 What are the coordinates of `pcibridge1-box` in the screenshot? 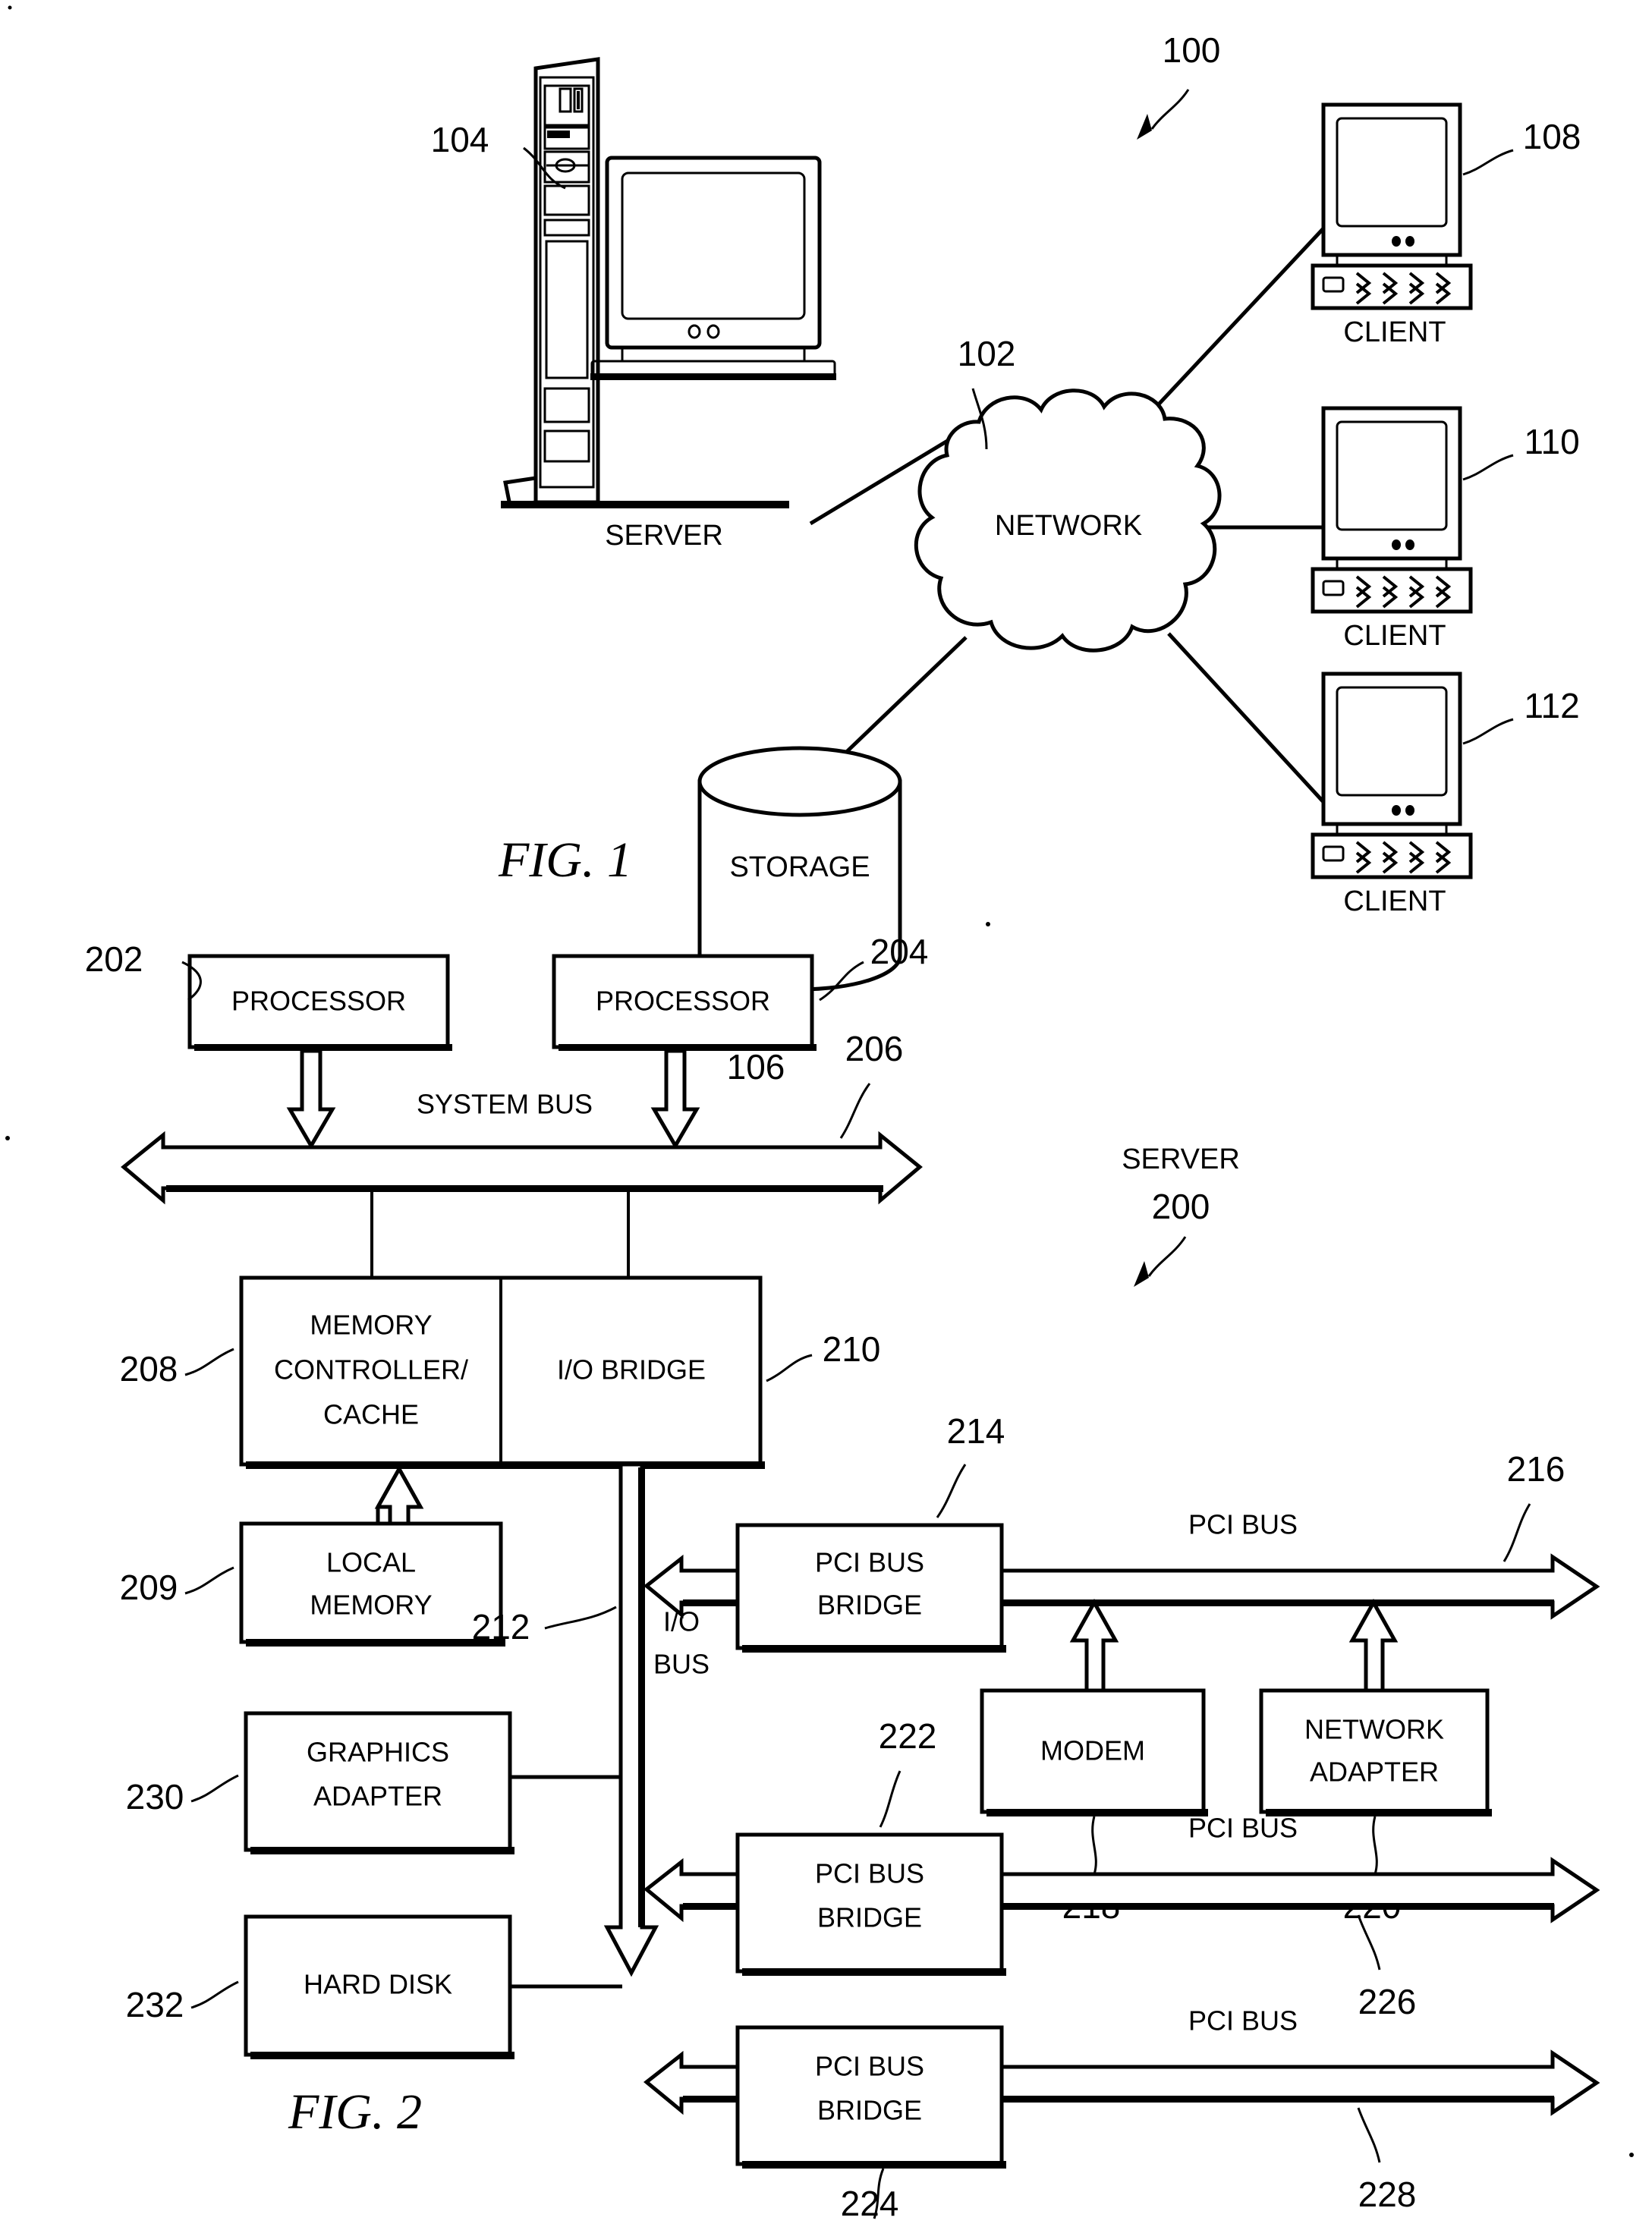 It's located at (869, 1587).